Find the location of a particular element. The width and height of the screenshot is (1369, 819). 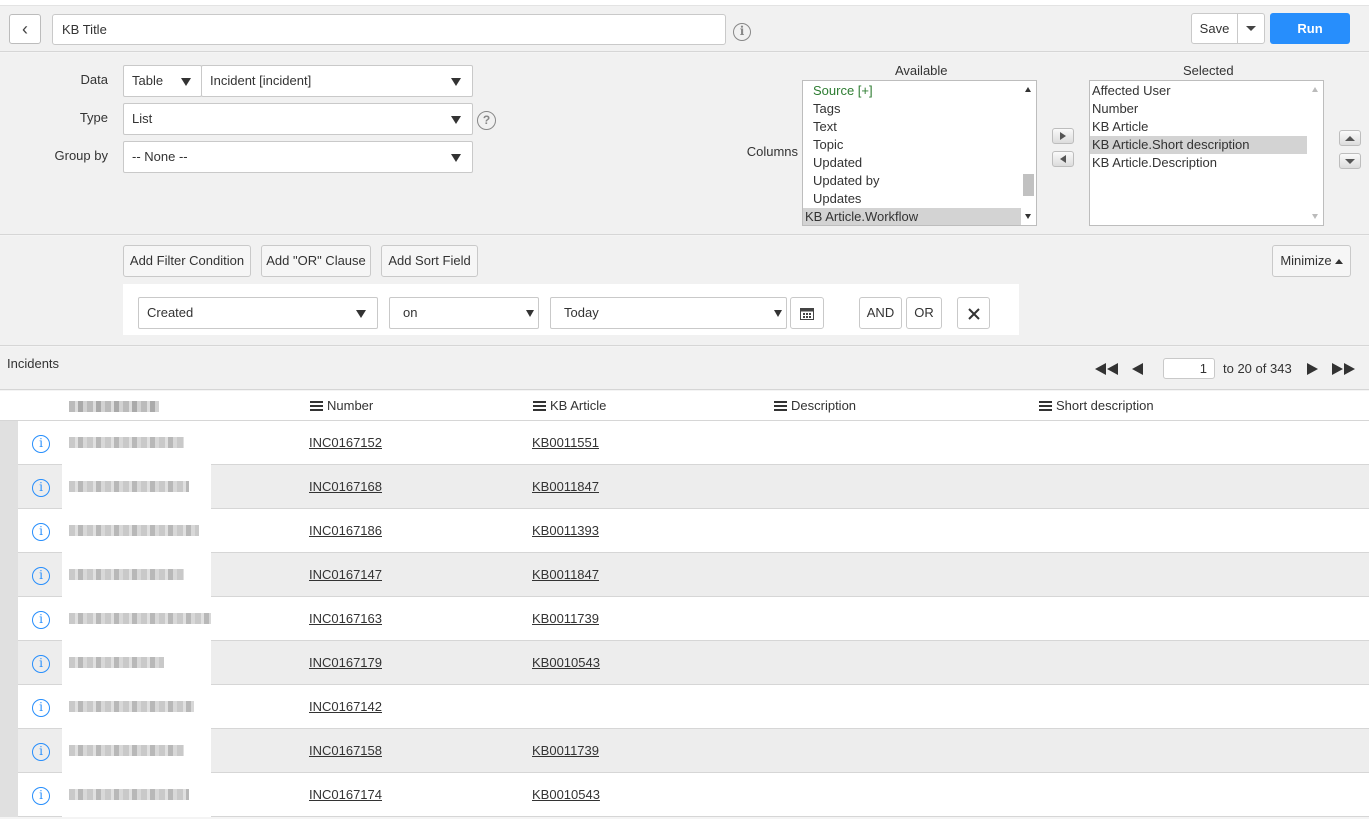

save-button: Save is located at coordinates (1214, 28).